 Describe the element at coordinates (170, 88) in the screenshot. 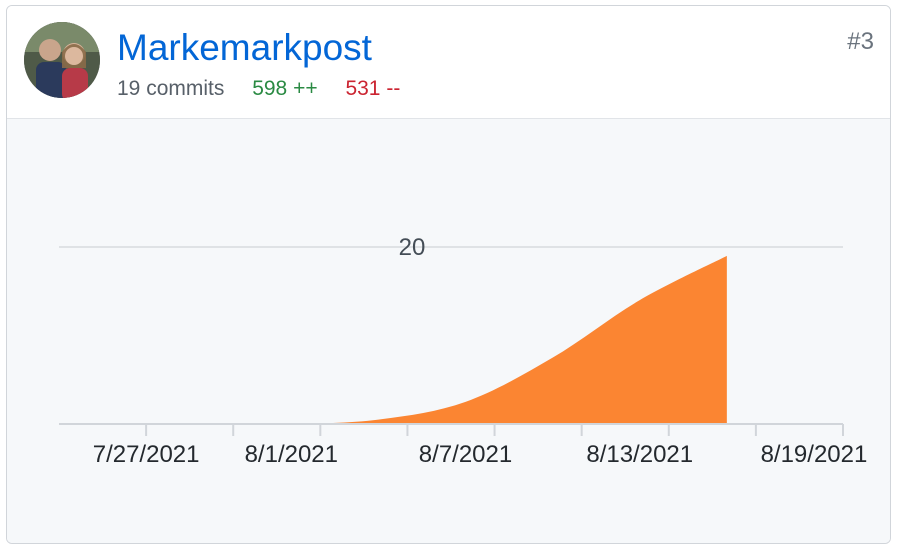

I see `commits-count-link: 19 commits` at that location.